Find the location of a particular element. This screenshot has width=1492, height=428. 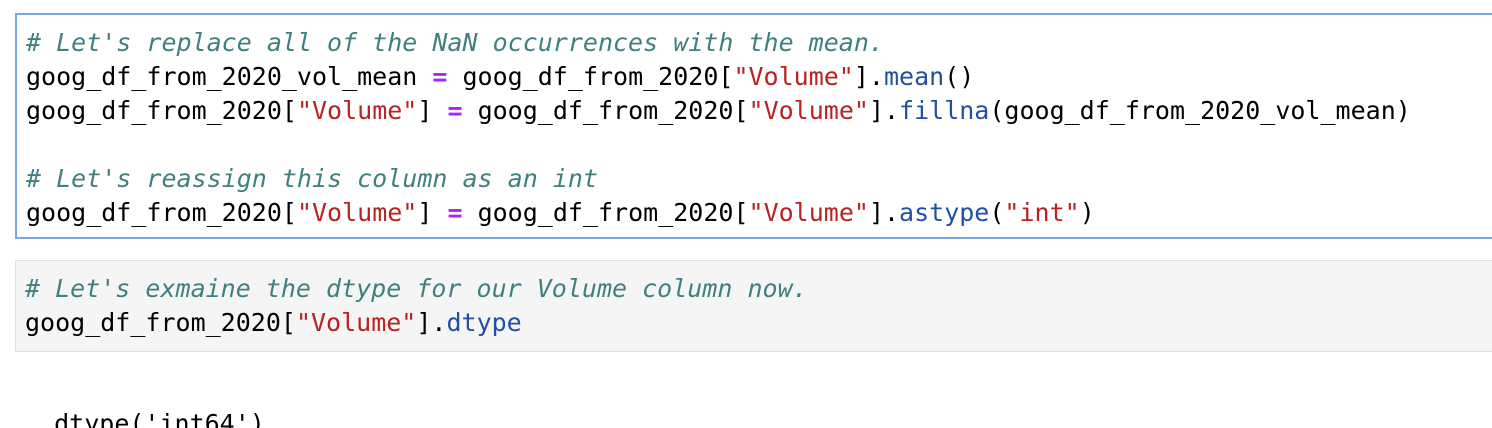

output-text: dtype('int64') is located at coordinates (159, 418).